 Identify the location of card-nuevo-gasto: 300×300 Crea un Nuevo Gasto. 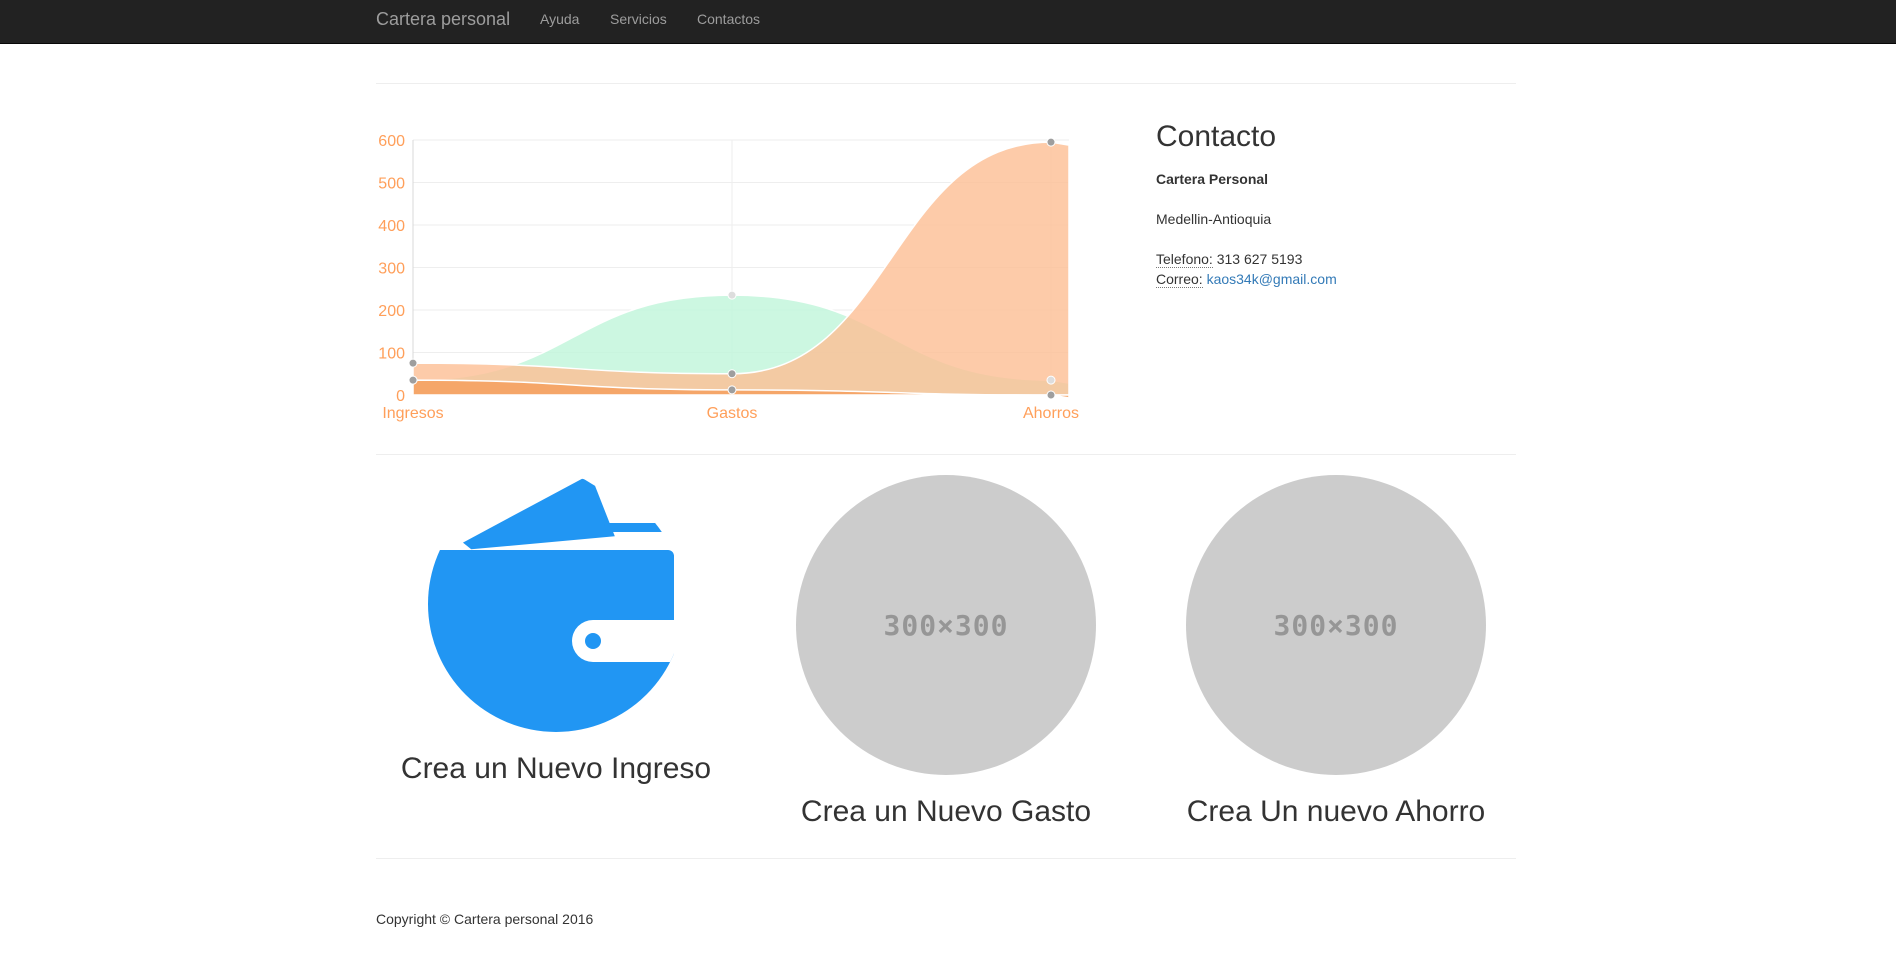
(946, 652).